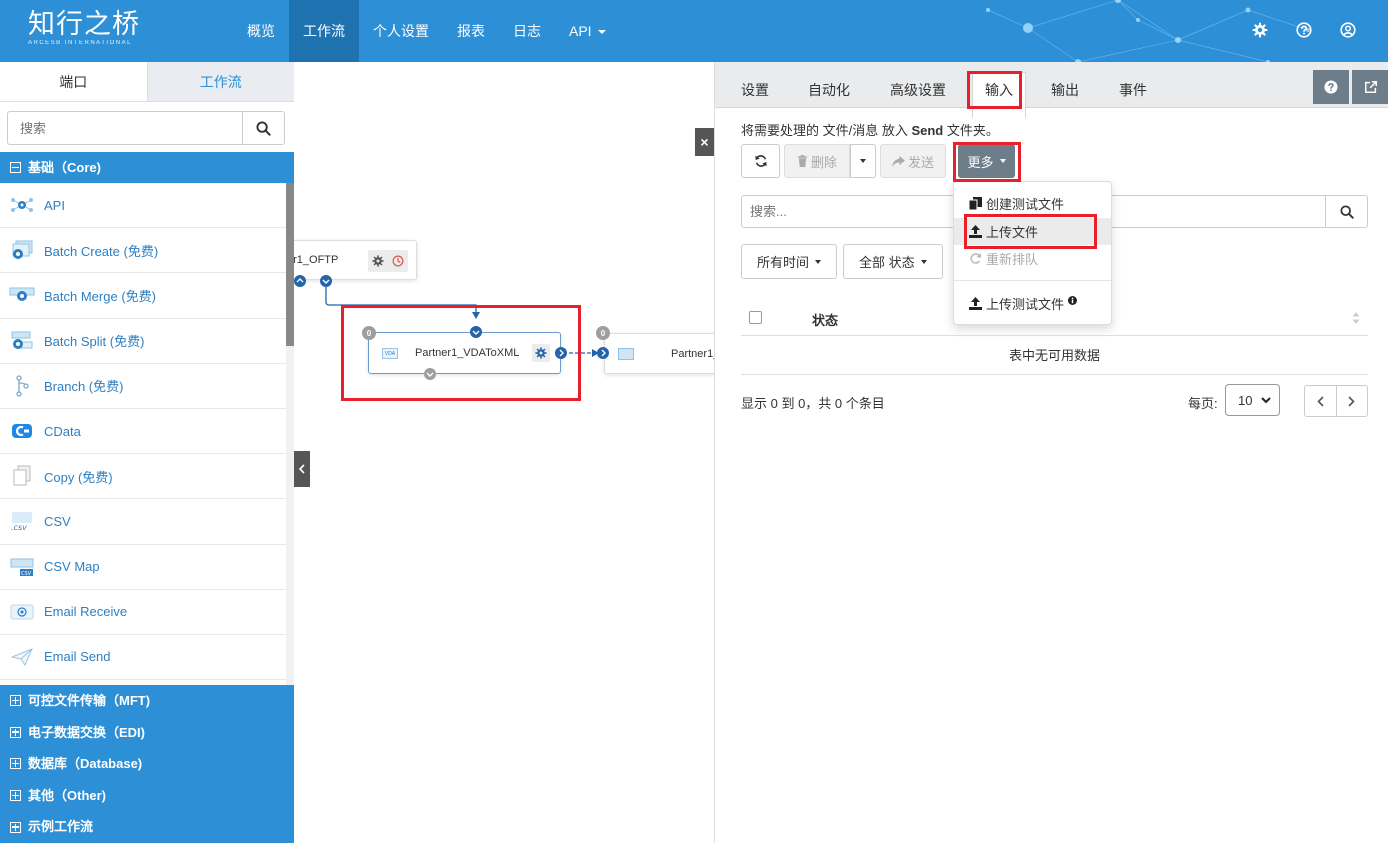 This screenshot has height=843, width=1388. Describe the element at coordinates (143, 567) in the screenshot. I see `list-item: CSV CSV Map` at that location.